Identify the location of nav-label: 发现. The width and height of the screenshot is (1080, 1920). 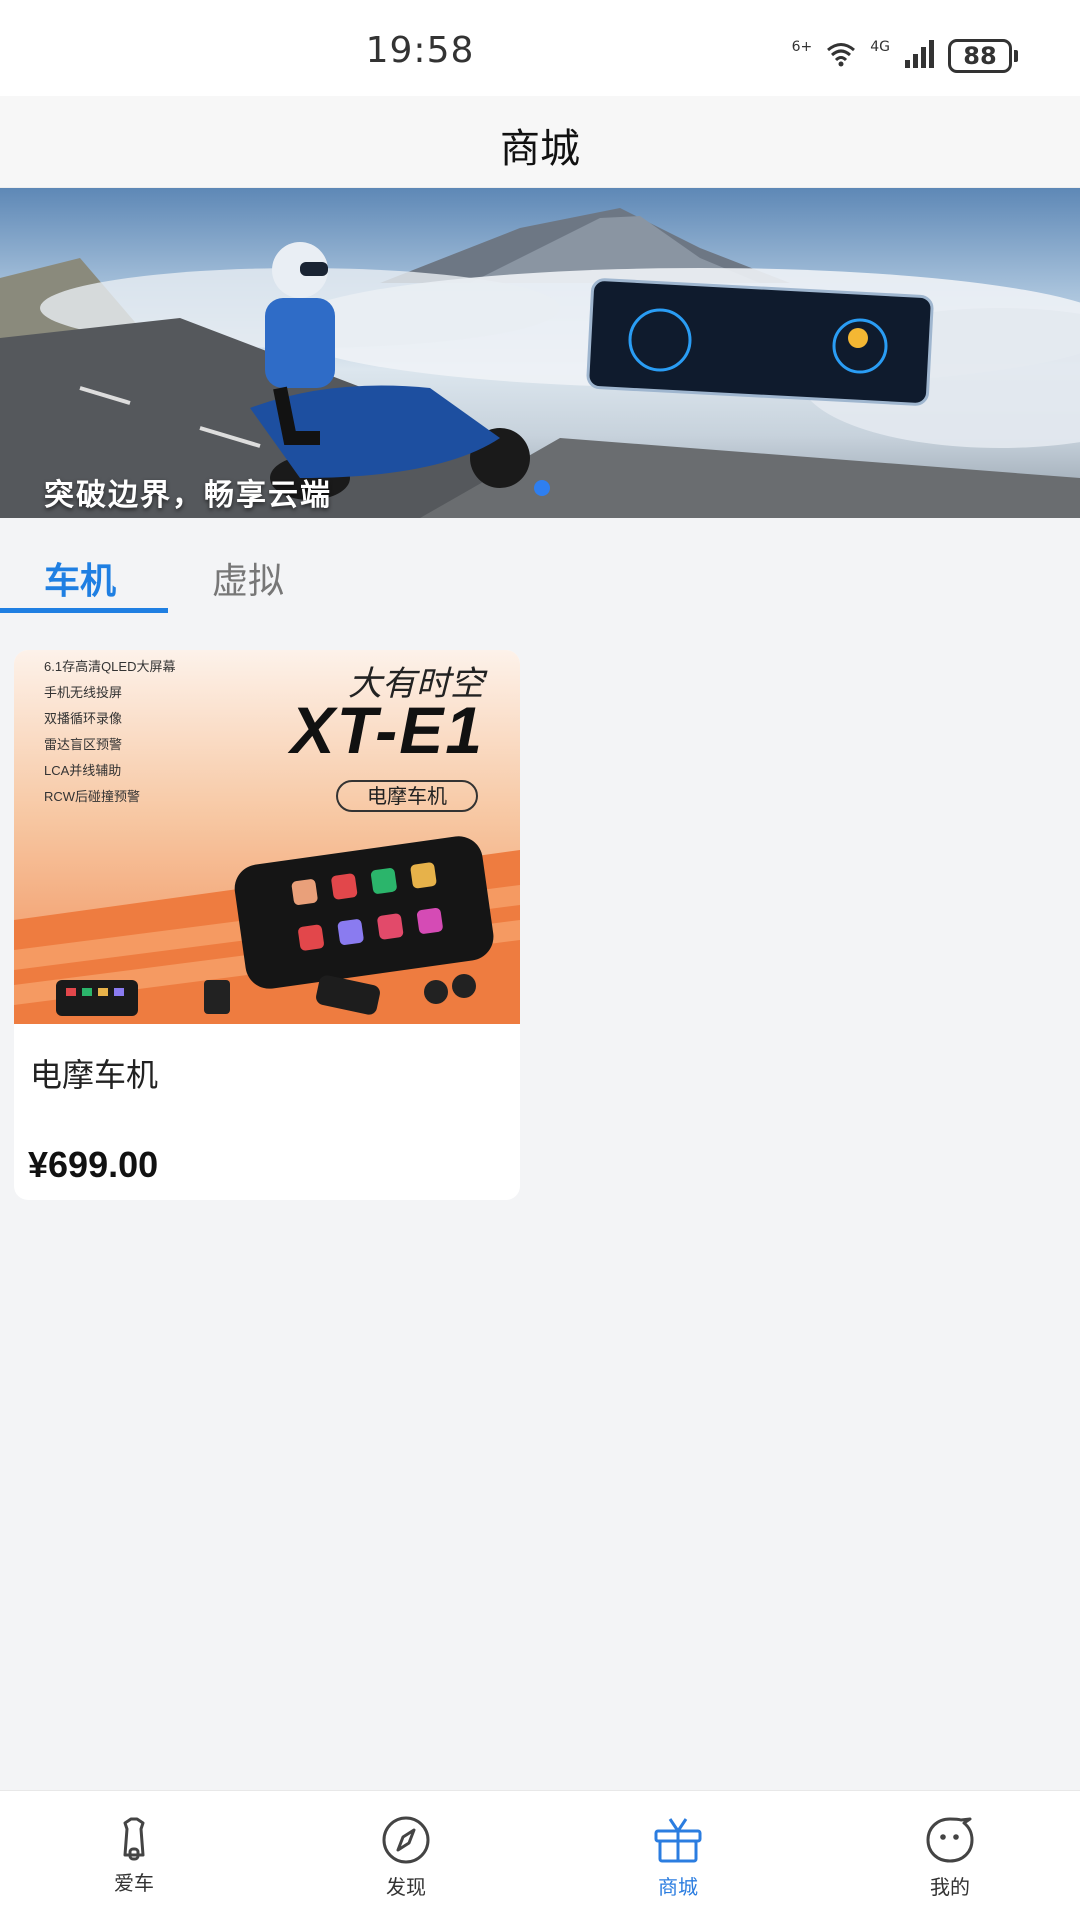
(406, 1887).